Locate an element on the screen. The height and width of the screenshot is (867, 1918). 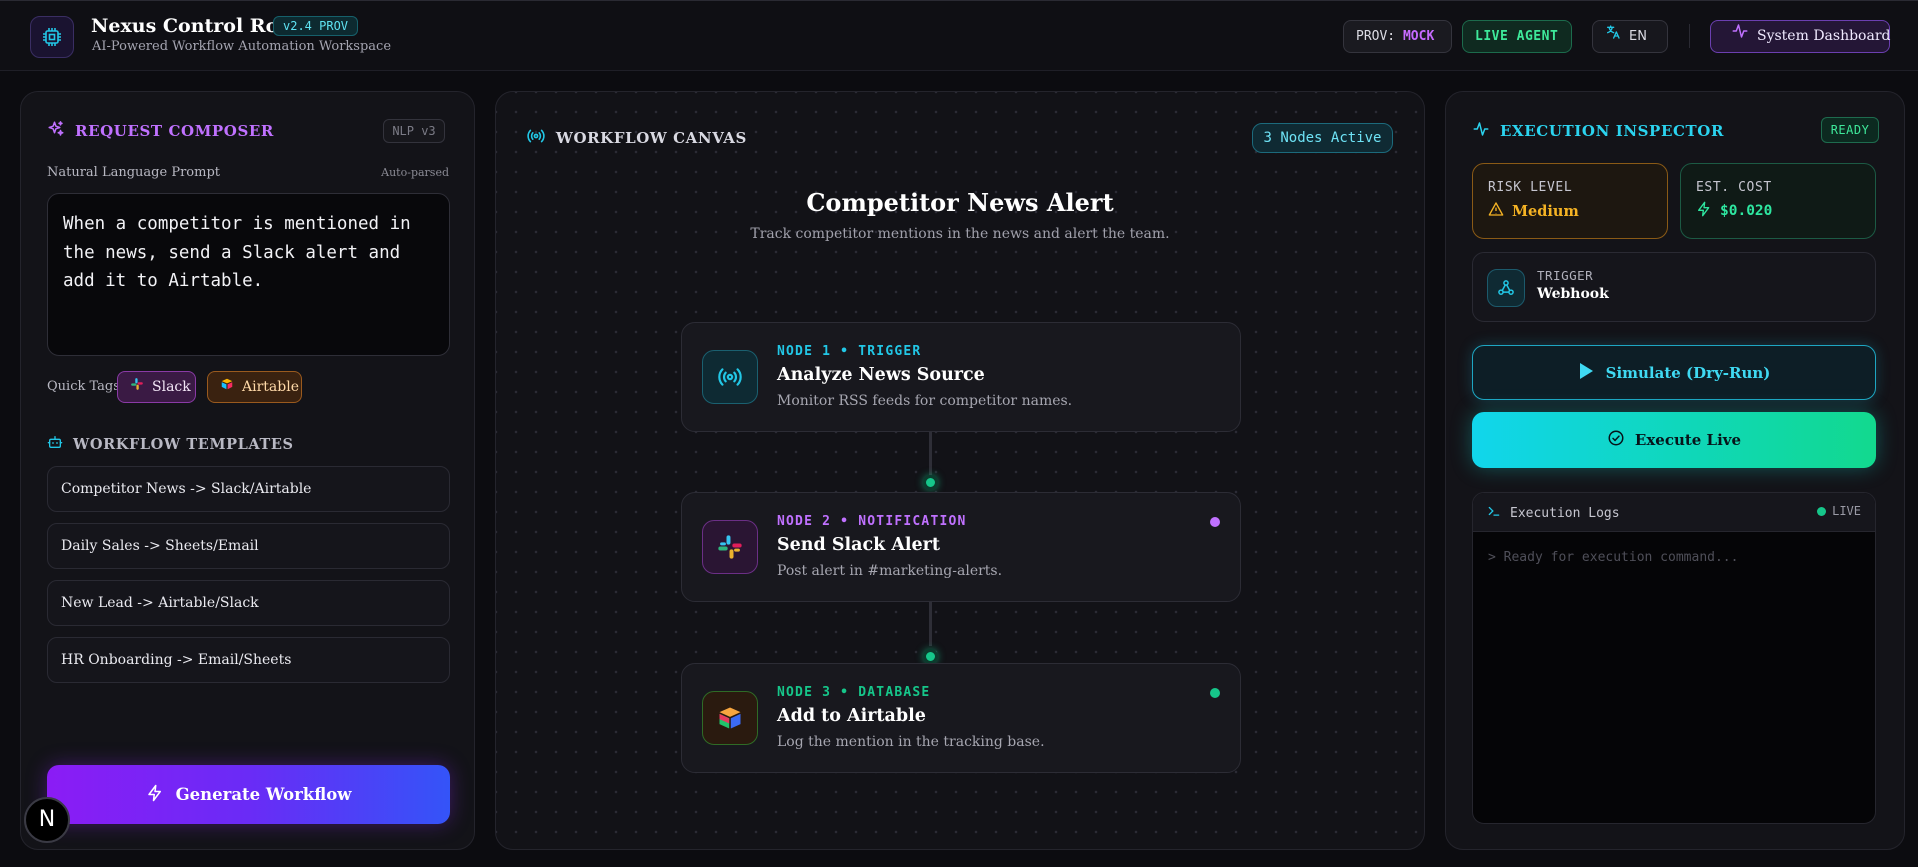
quick-tag-label: Airtable is located at coordinates (270, 387).